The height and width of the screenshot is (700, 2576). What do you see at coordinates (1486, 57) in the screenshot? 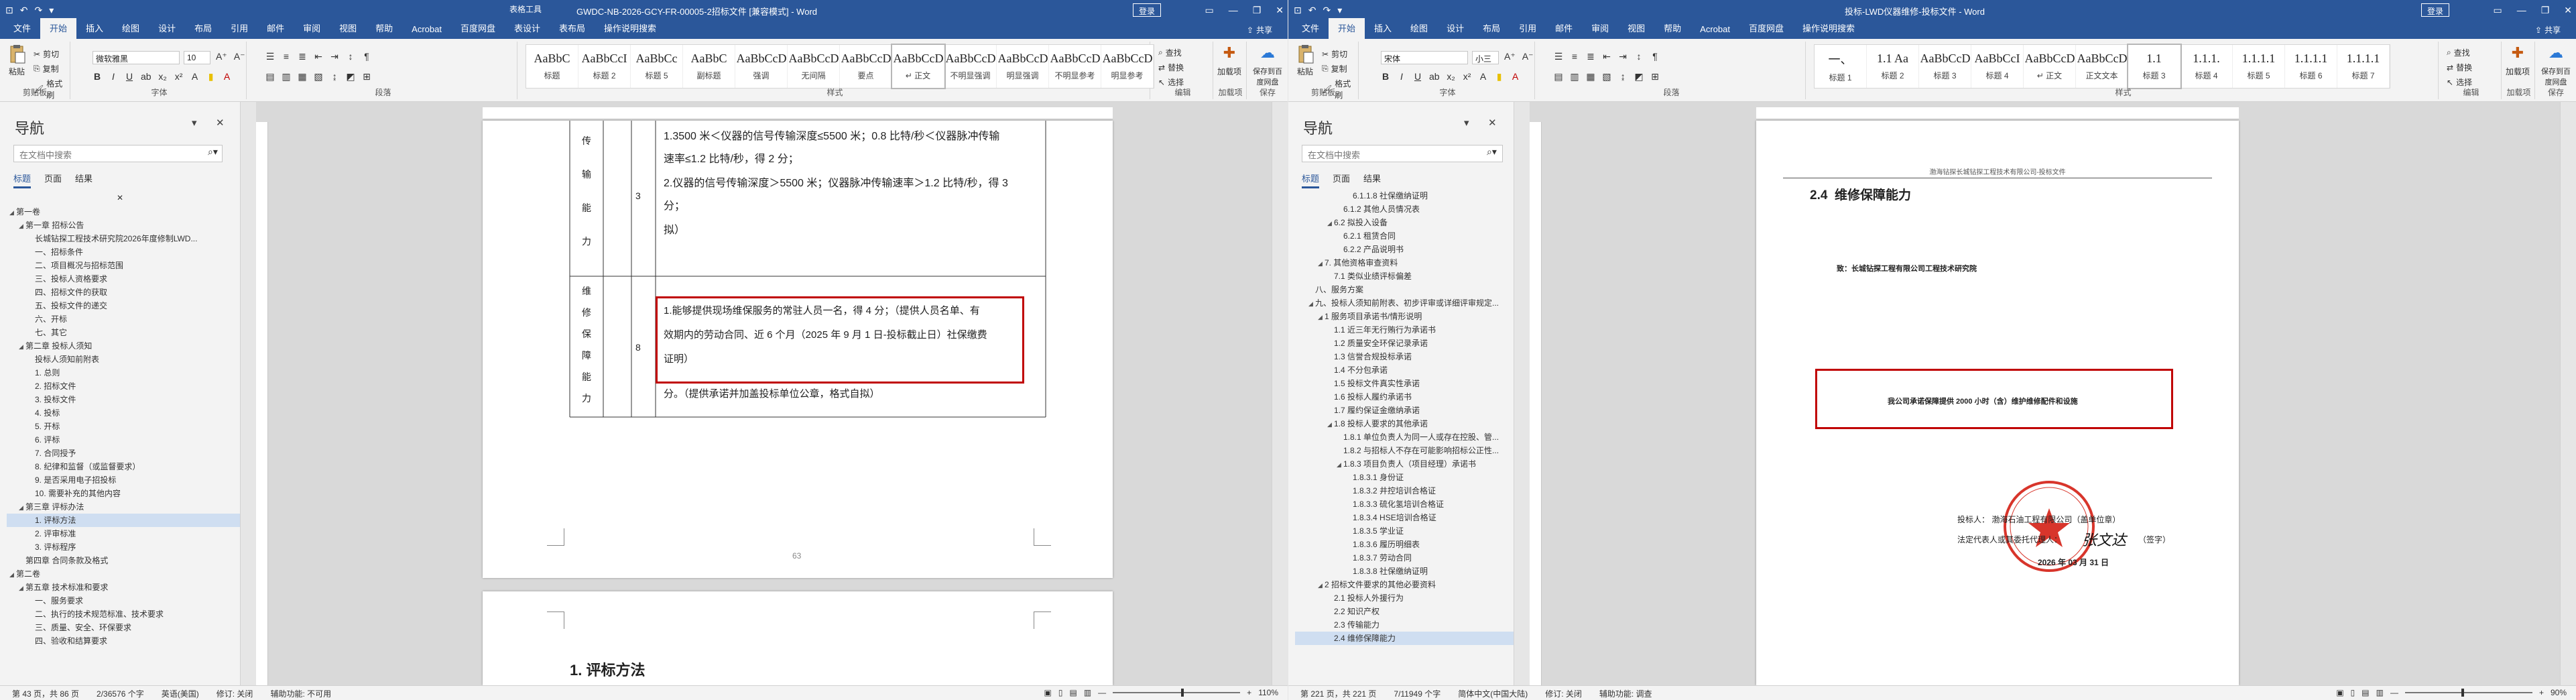
I see `font-size-select: 小三` at bounding box center [1486, 57].